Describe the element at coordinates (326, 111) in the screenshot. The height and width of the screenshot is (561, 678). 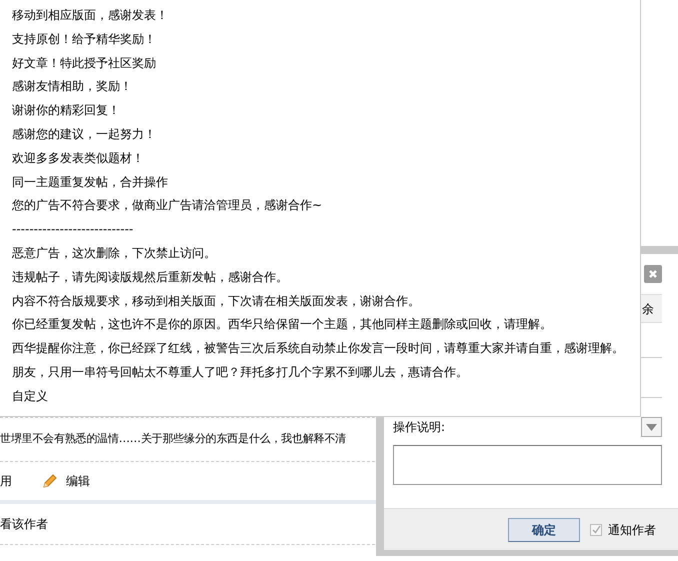
I see `dropdown-option: 谢谢你的精彩回复！` at that location.